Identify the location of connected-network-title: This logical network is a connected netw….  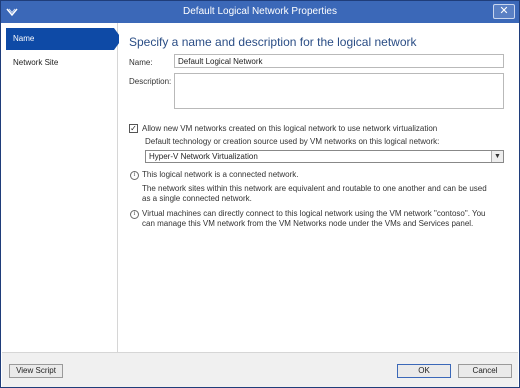
(220, 174).